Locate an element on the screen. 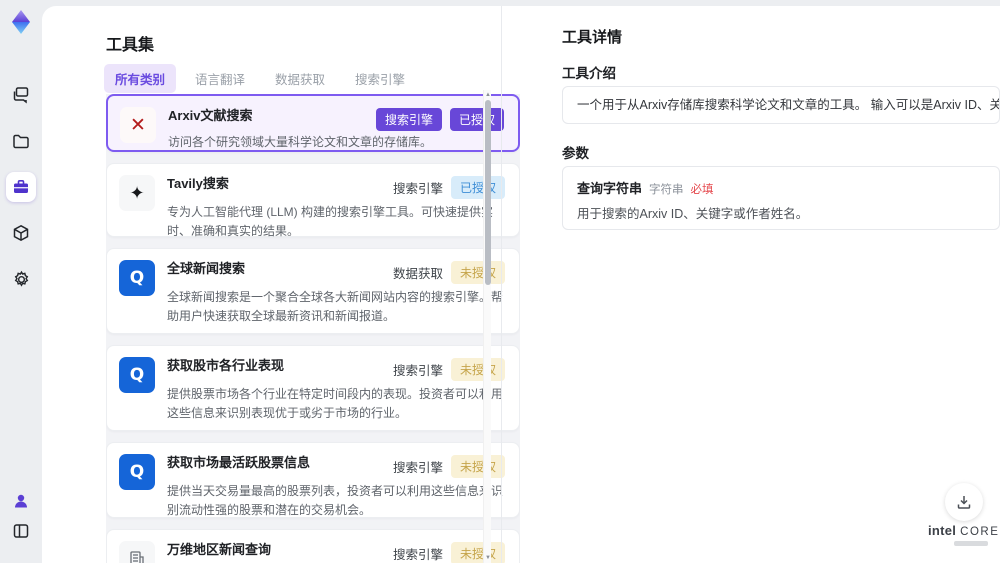 This screenshot has width=1000, height=563. download-button is located at coordinates (964, 502).